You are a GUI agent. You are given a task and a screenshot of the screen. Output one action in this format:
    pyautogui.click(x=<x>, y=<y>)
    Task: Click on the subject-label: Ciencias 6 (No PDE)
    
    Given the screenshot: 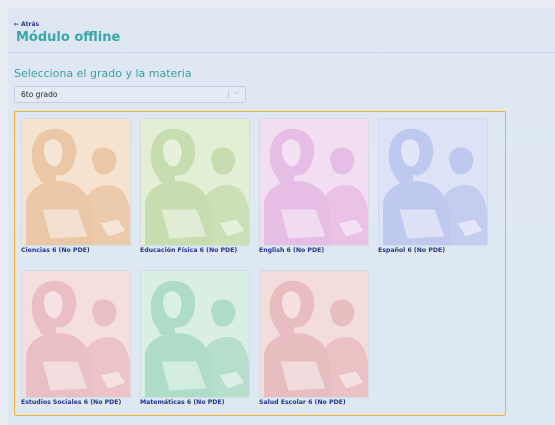 What is the action you would take?
    pyautogui.click(x=55, y=250)
    